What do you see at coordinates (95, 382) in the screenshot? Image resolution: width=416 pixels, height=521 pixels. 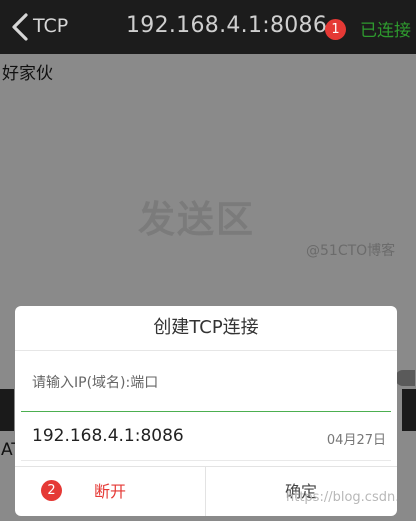 I see `ip-port-input: 请输入IP(域名):端口` at bounding box center [95, 382].